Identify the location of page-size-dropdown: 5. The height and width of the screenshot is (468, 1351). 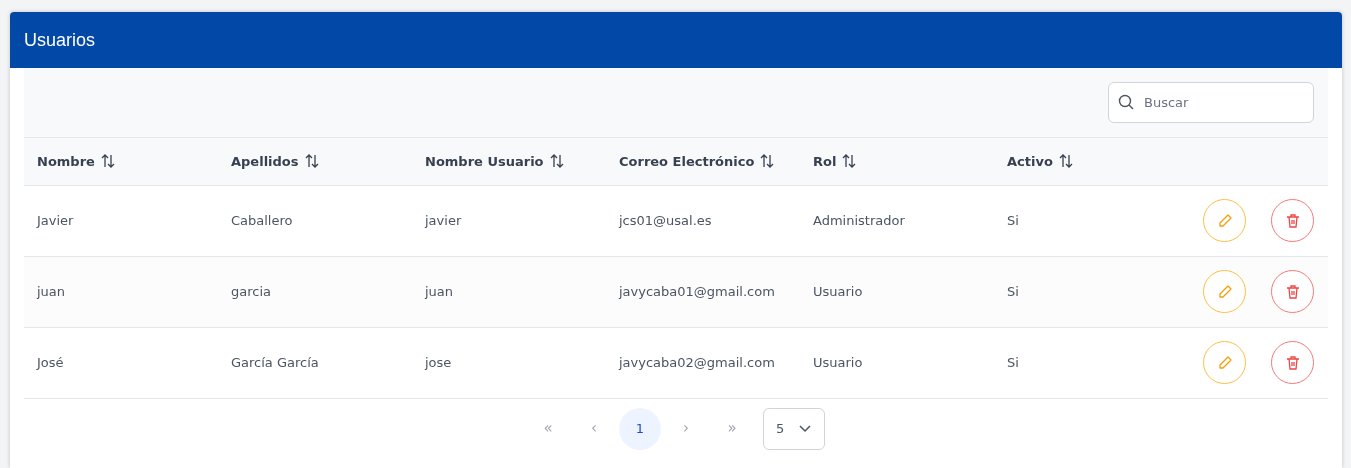
(794, 428).